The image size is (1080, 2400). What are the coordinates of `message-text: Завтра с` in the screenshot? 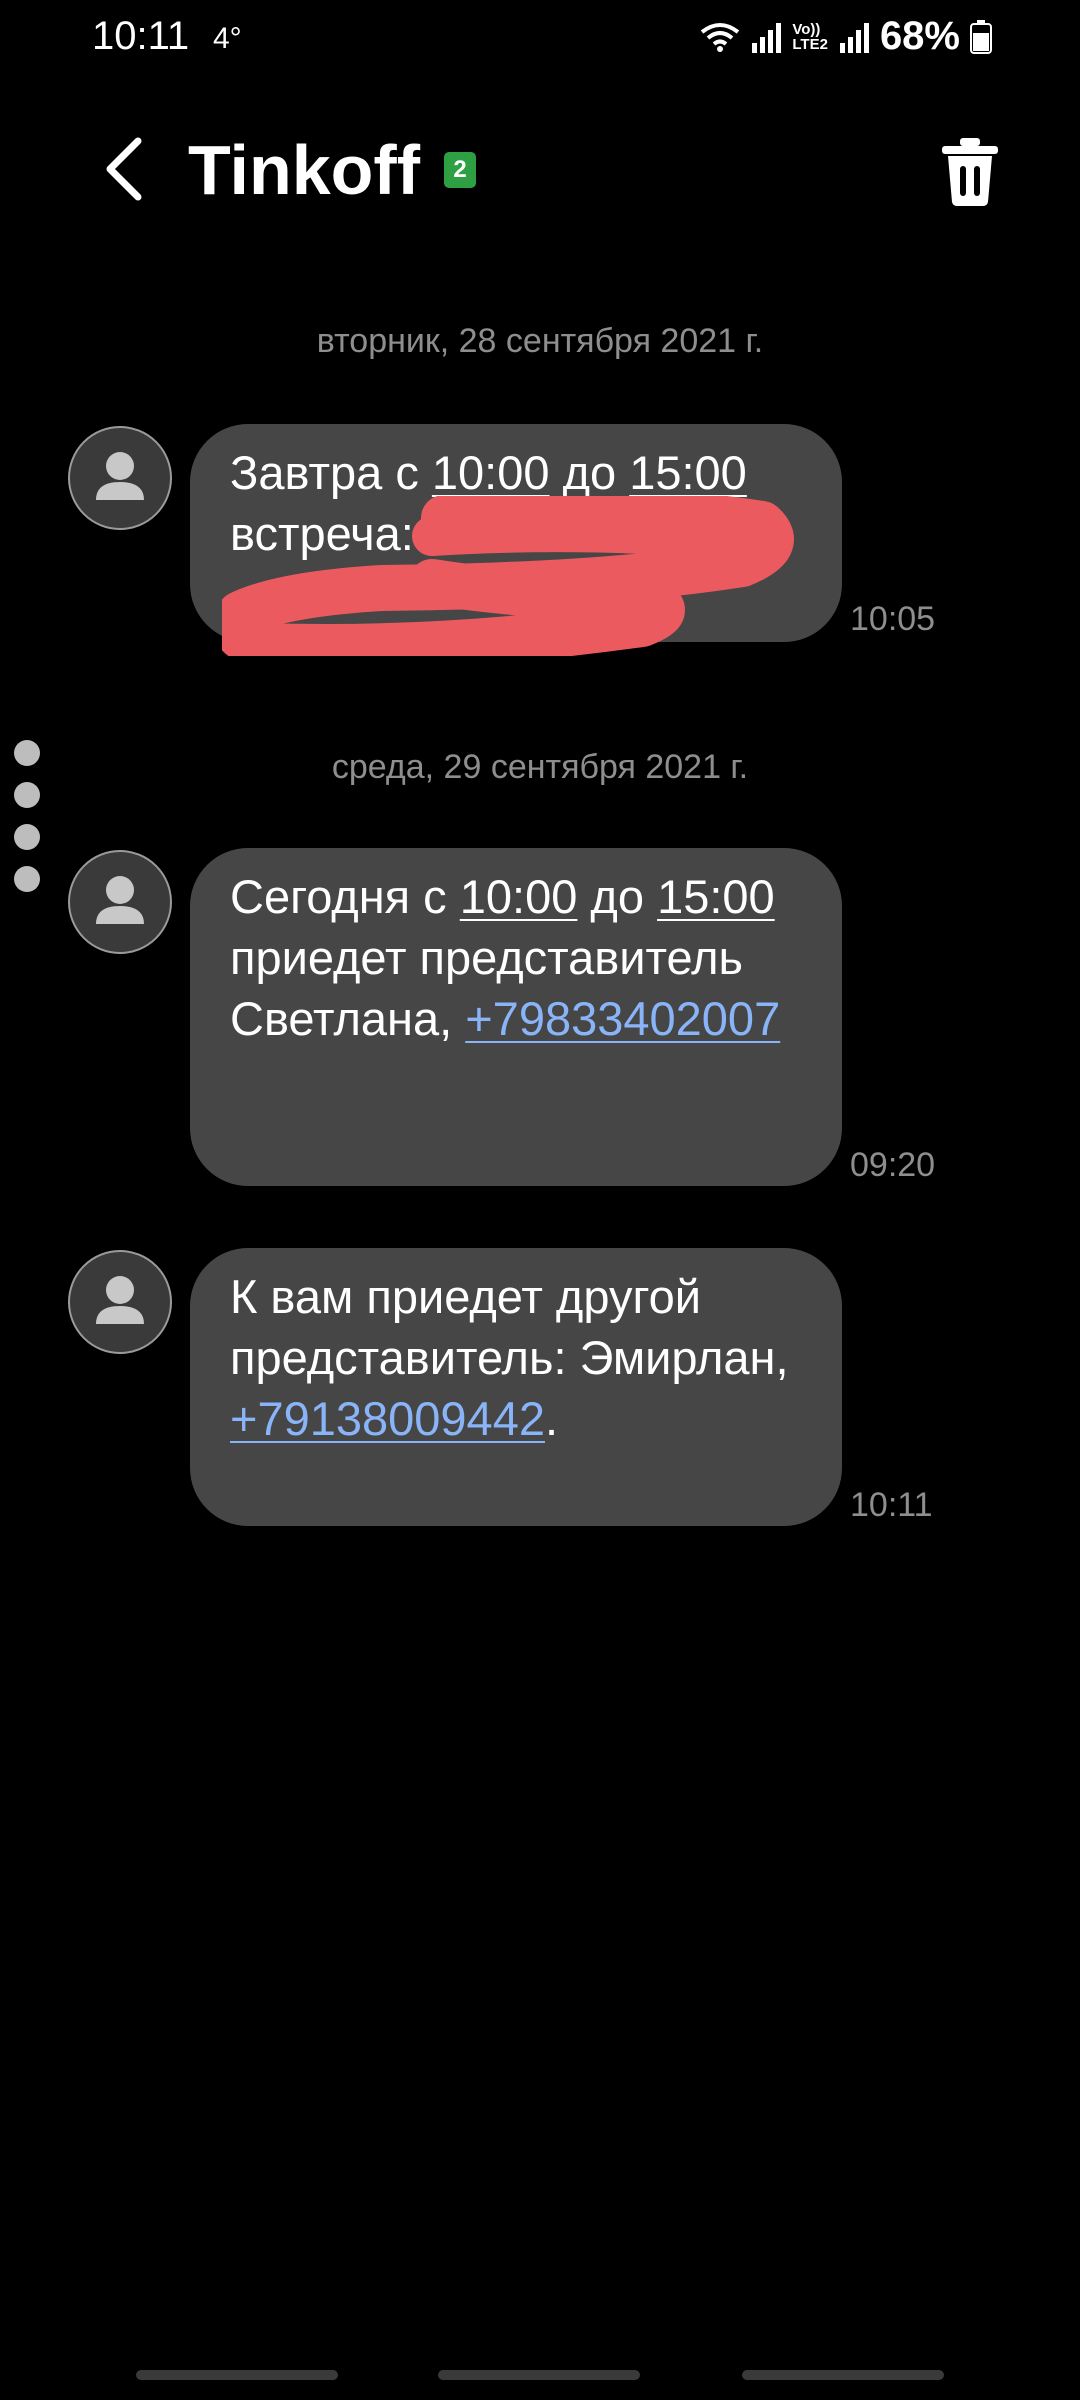 It's located at (331, 472).